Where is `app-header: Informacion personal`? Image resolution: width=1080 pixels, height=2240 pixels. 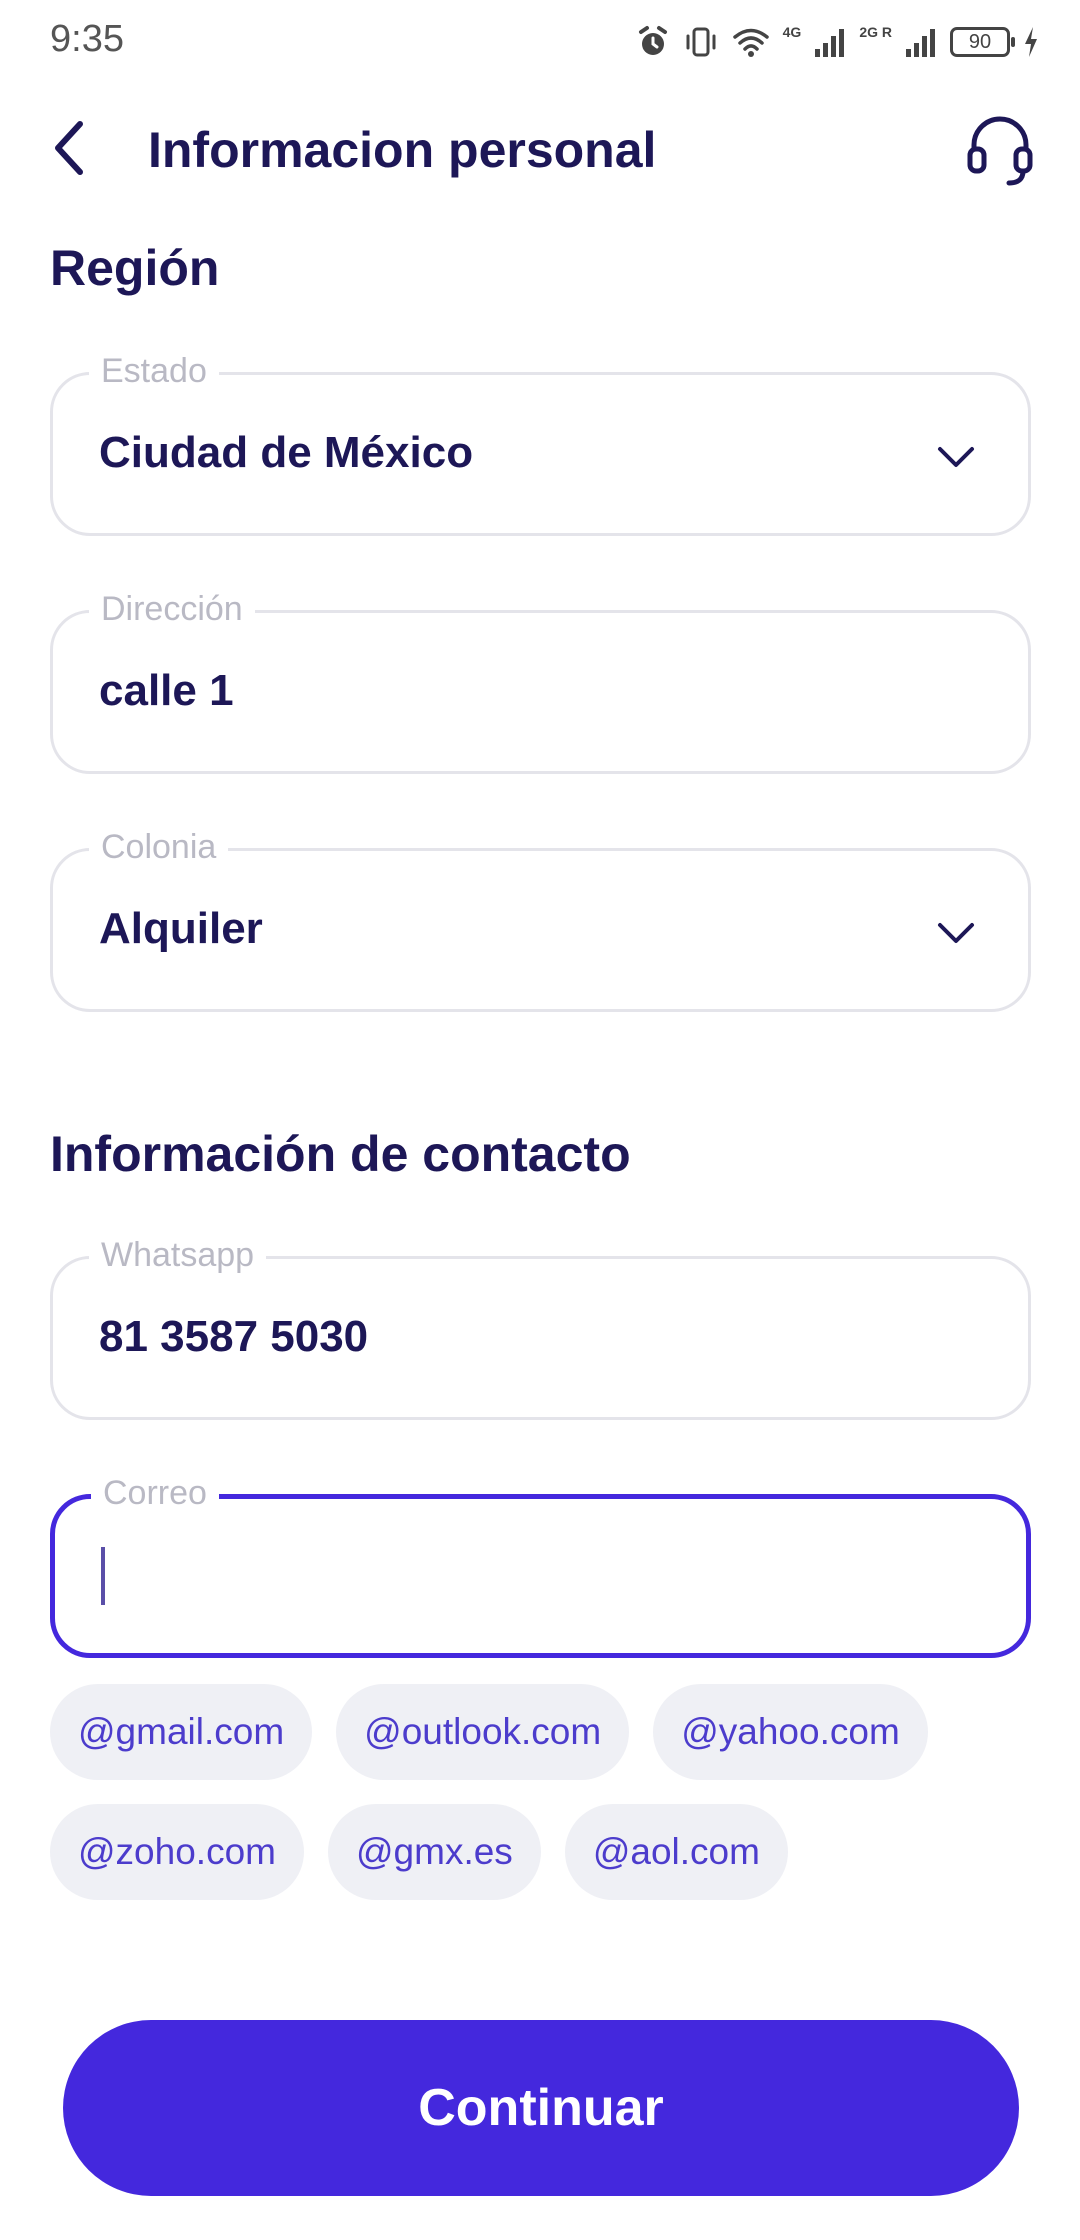
app-header: Informacion personal is located at coordinates (540, 150).